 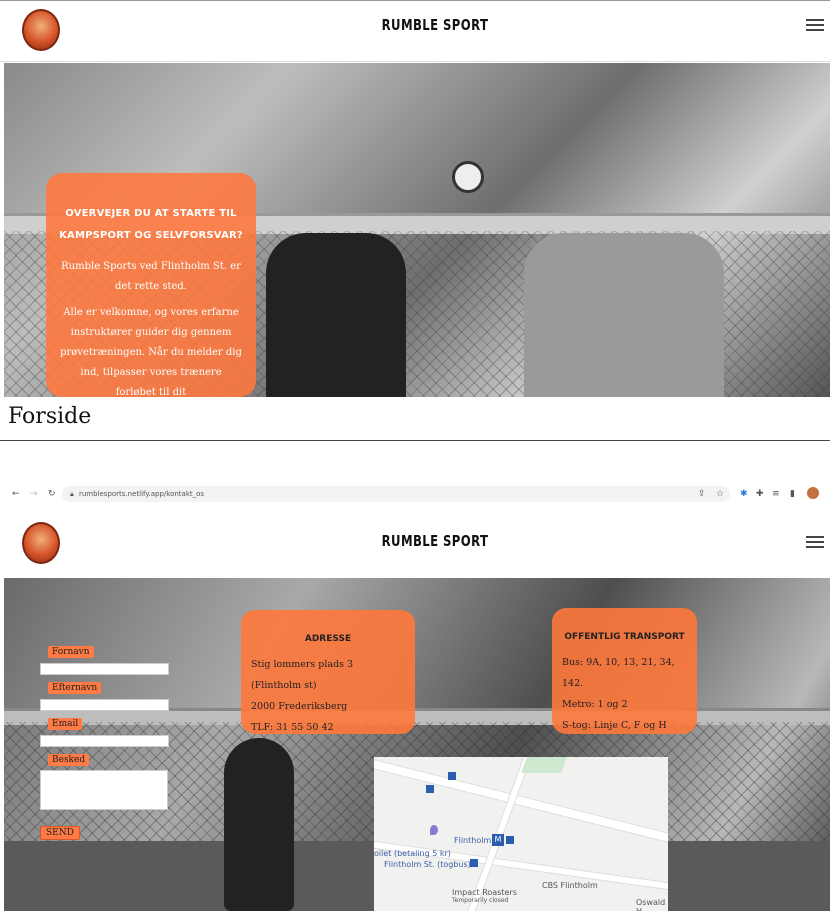 I want to click on menu-icon, so click(x=815, y=25).